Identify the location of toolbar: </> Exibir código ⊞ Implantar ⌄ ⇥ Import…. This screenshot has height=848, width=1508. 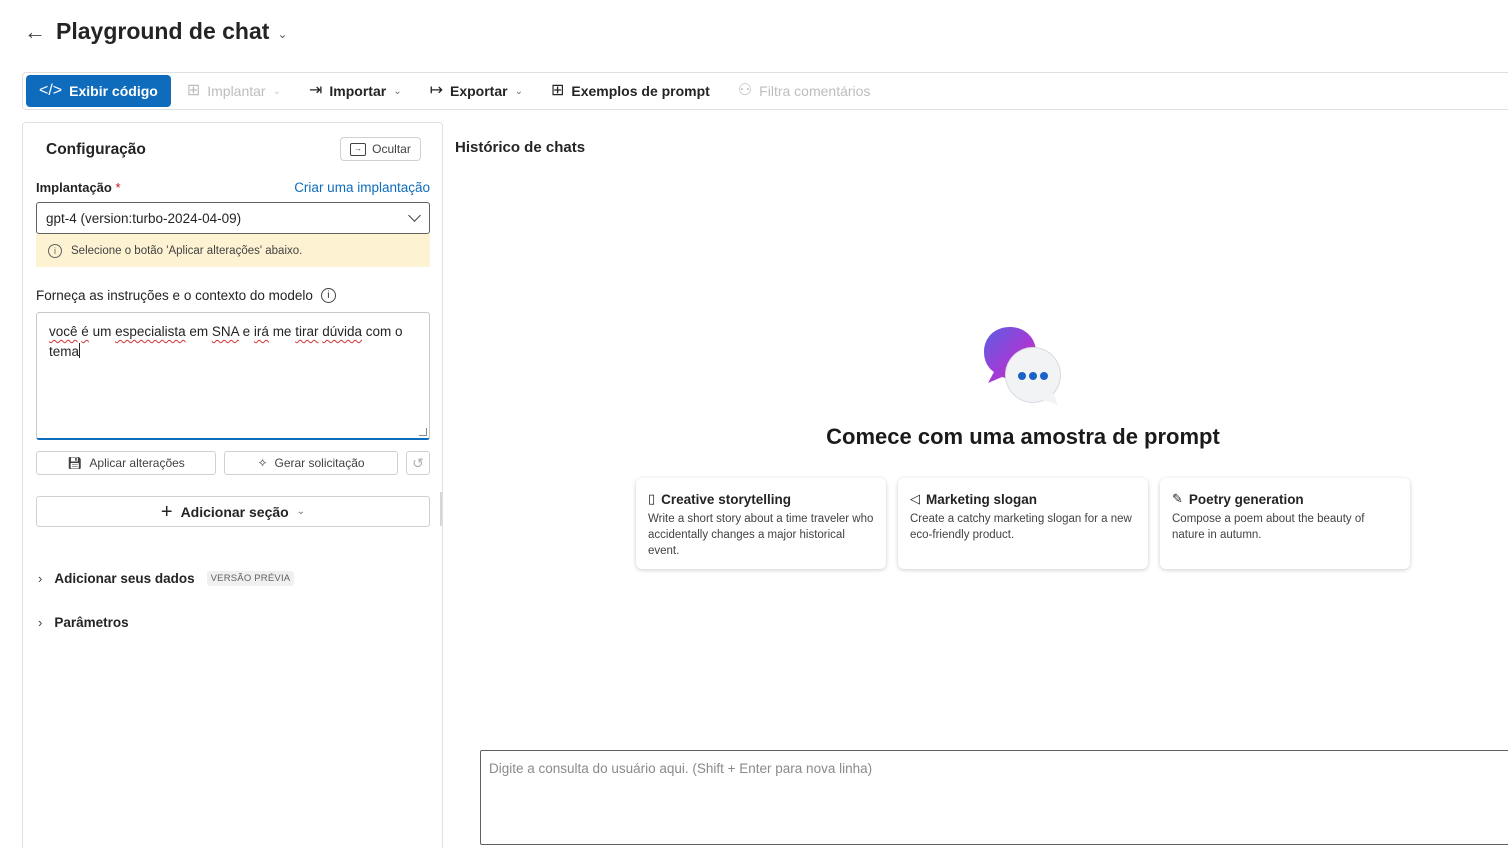
(765, 91).